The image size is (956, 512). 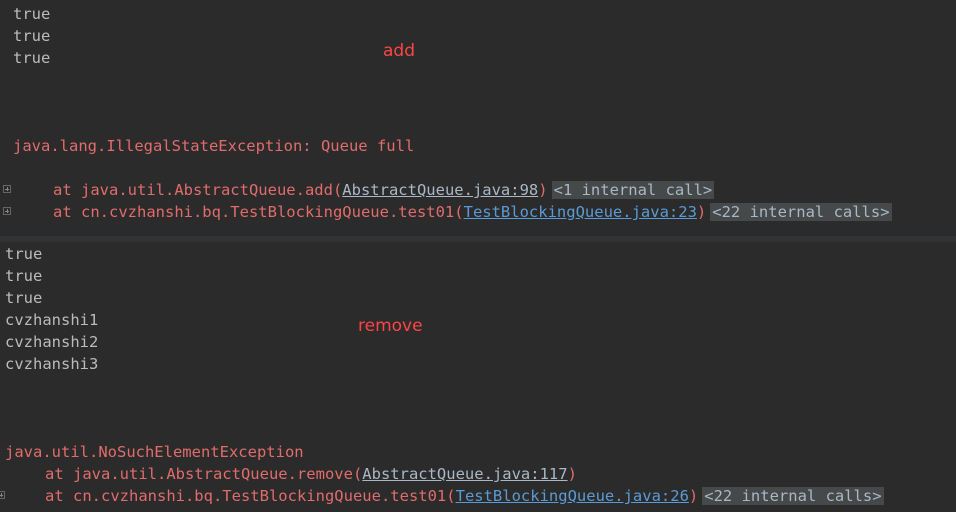 What do you see at coordinates (52, 342) in the screenshot?
I see `output-line: cvzhanshi2` at bounding box center [52, 342].